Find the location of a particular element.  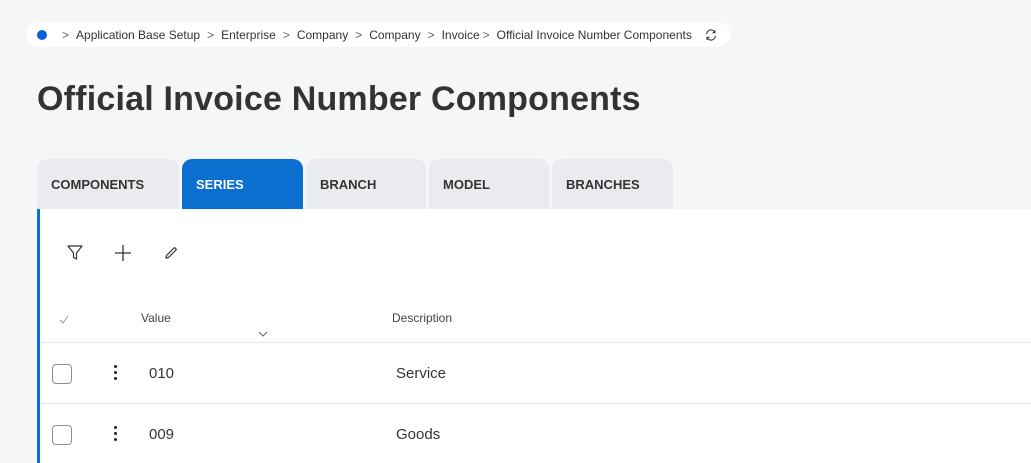

breadcrumb-item-enterprise: Enterprise is located at coordinates (248, 35).